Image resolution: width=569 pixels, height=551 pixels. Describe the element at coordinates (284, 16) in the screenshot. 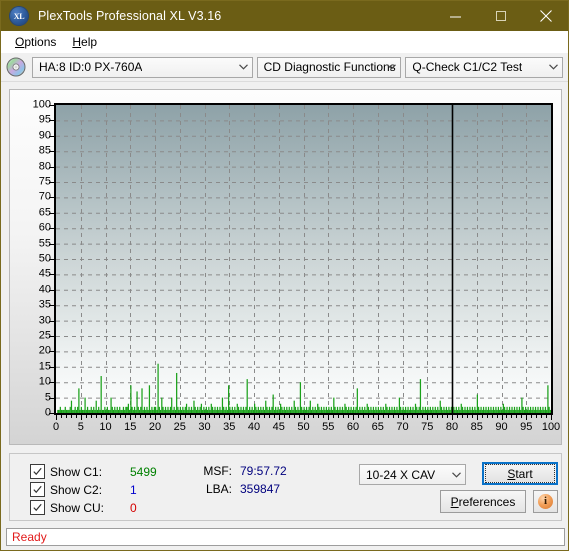

I see `title-bar: XL PlexTools Professional XL V3.16` at that location.